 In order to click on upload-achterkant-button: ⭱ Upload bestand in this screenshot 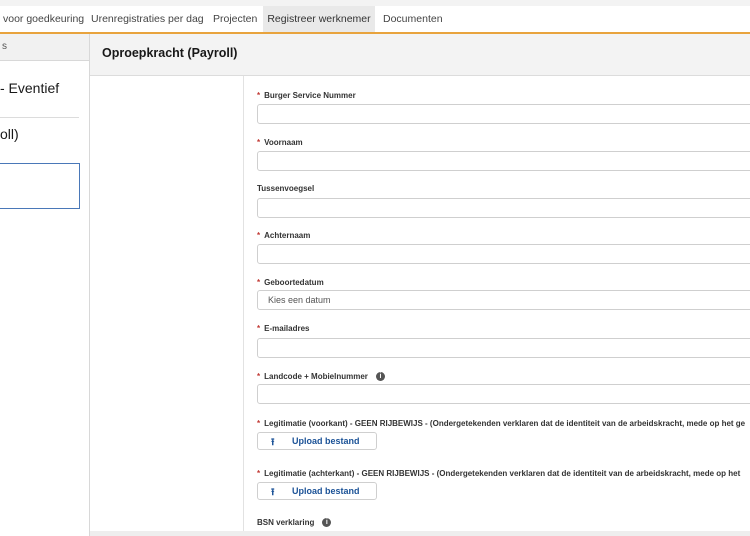, I will do `click(317, 491)`.